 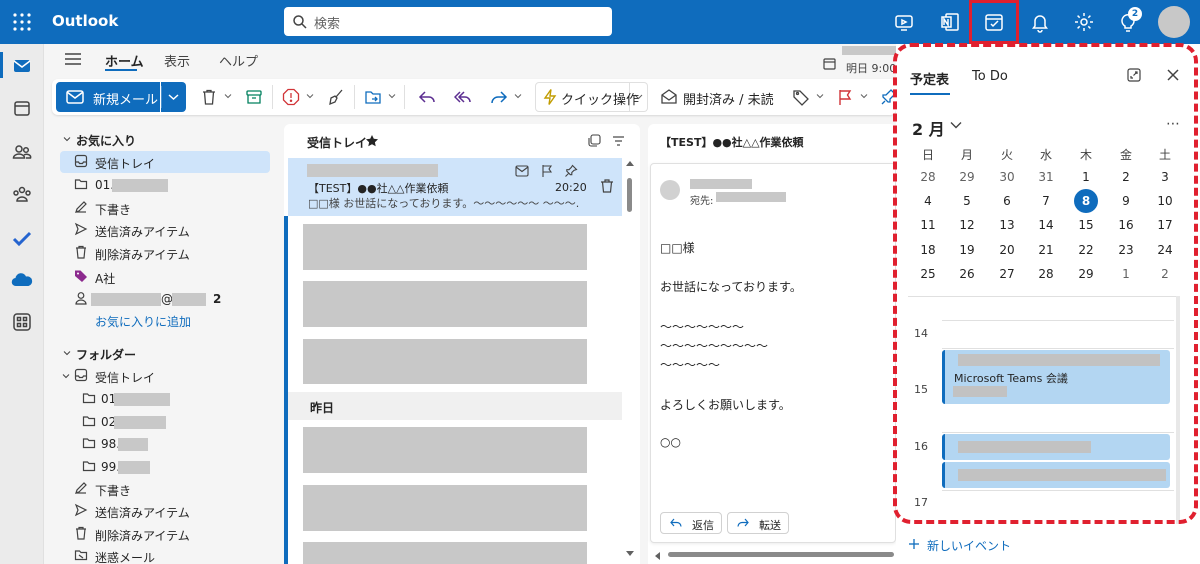 What do you see at coordinates (801, 97) in the screenshot?
I see `tag-icon` at bounding box center [801, 97].